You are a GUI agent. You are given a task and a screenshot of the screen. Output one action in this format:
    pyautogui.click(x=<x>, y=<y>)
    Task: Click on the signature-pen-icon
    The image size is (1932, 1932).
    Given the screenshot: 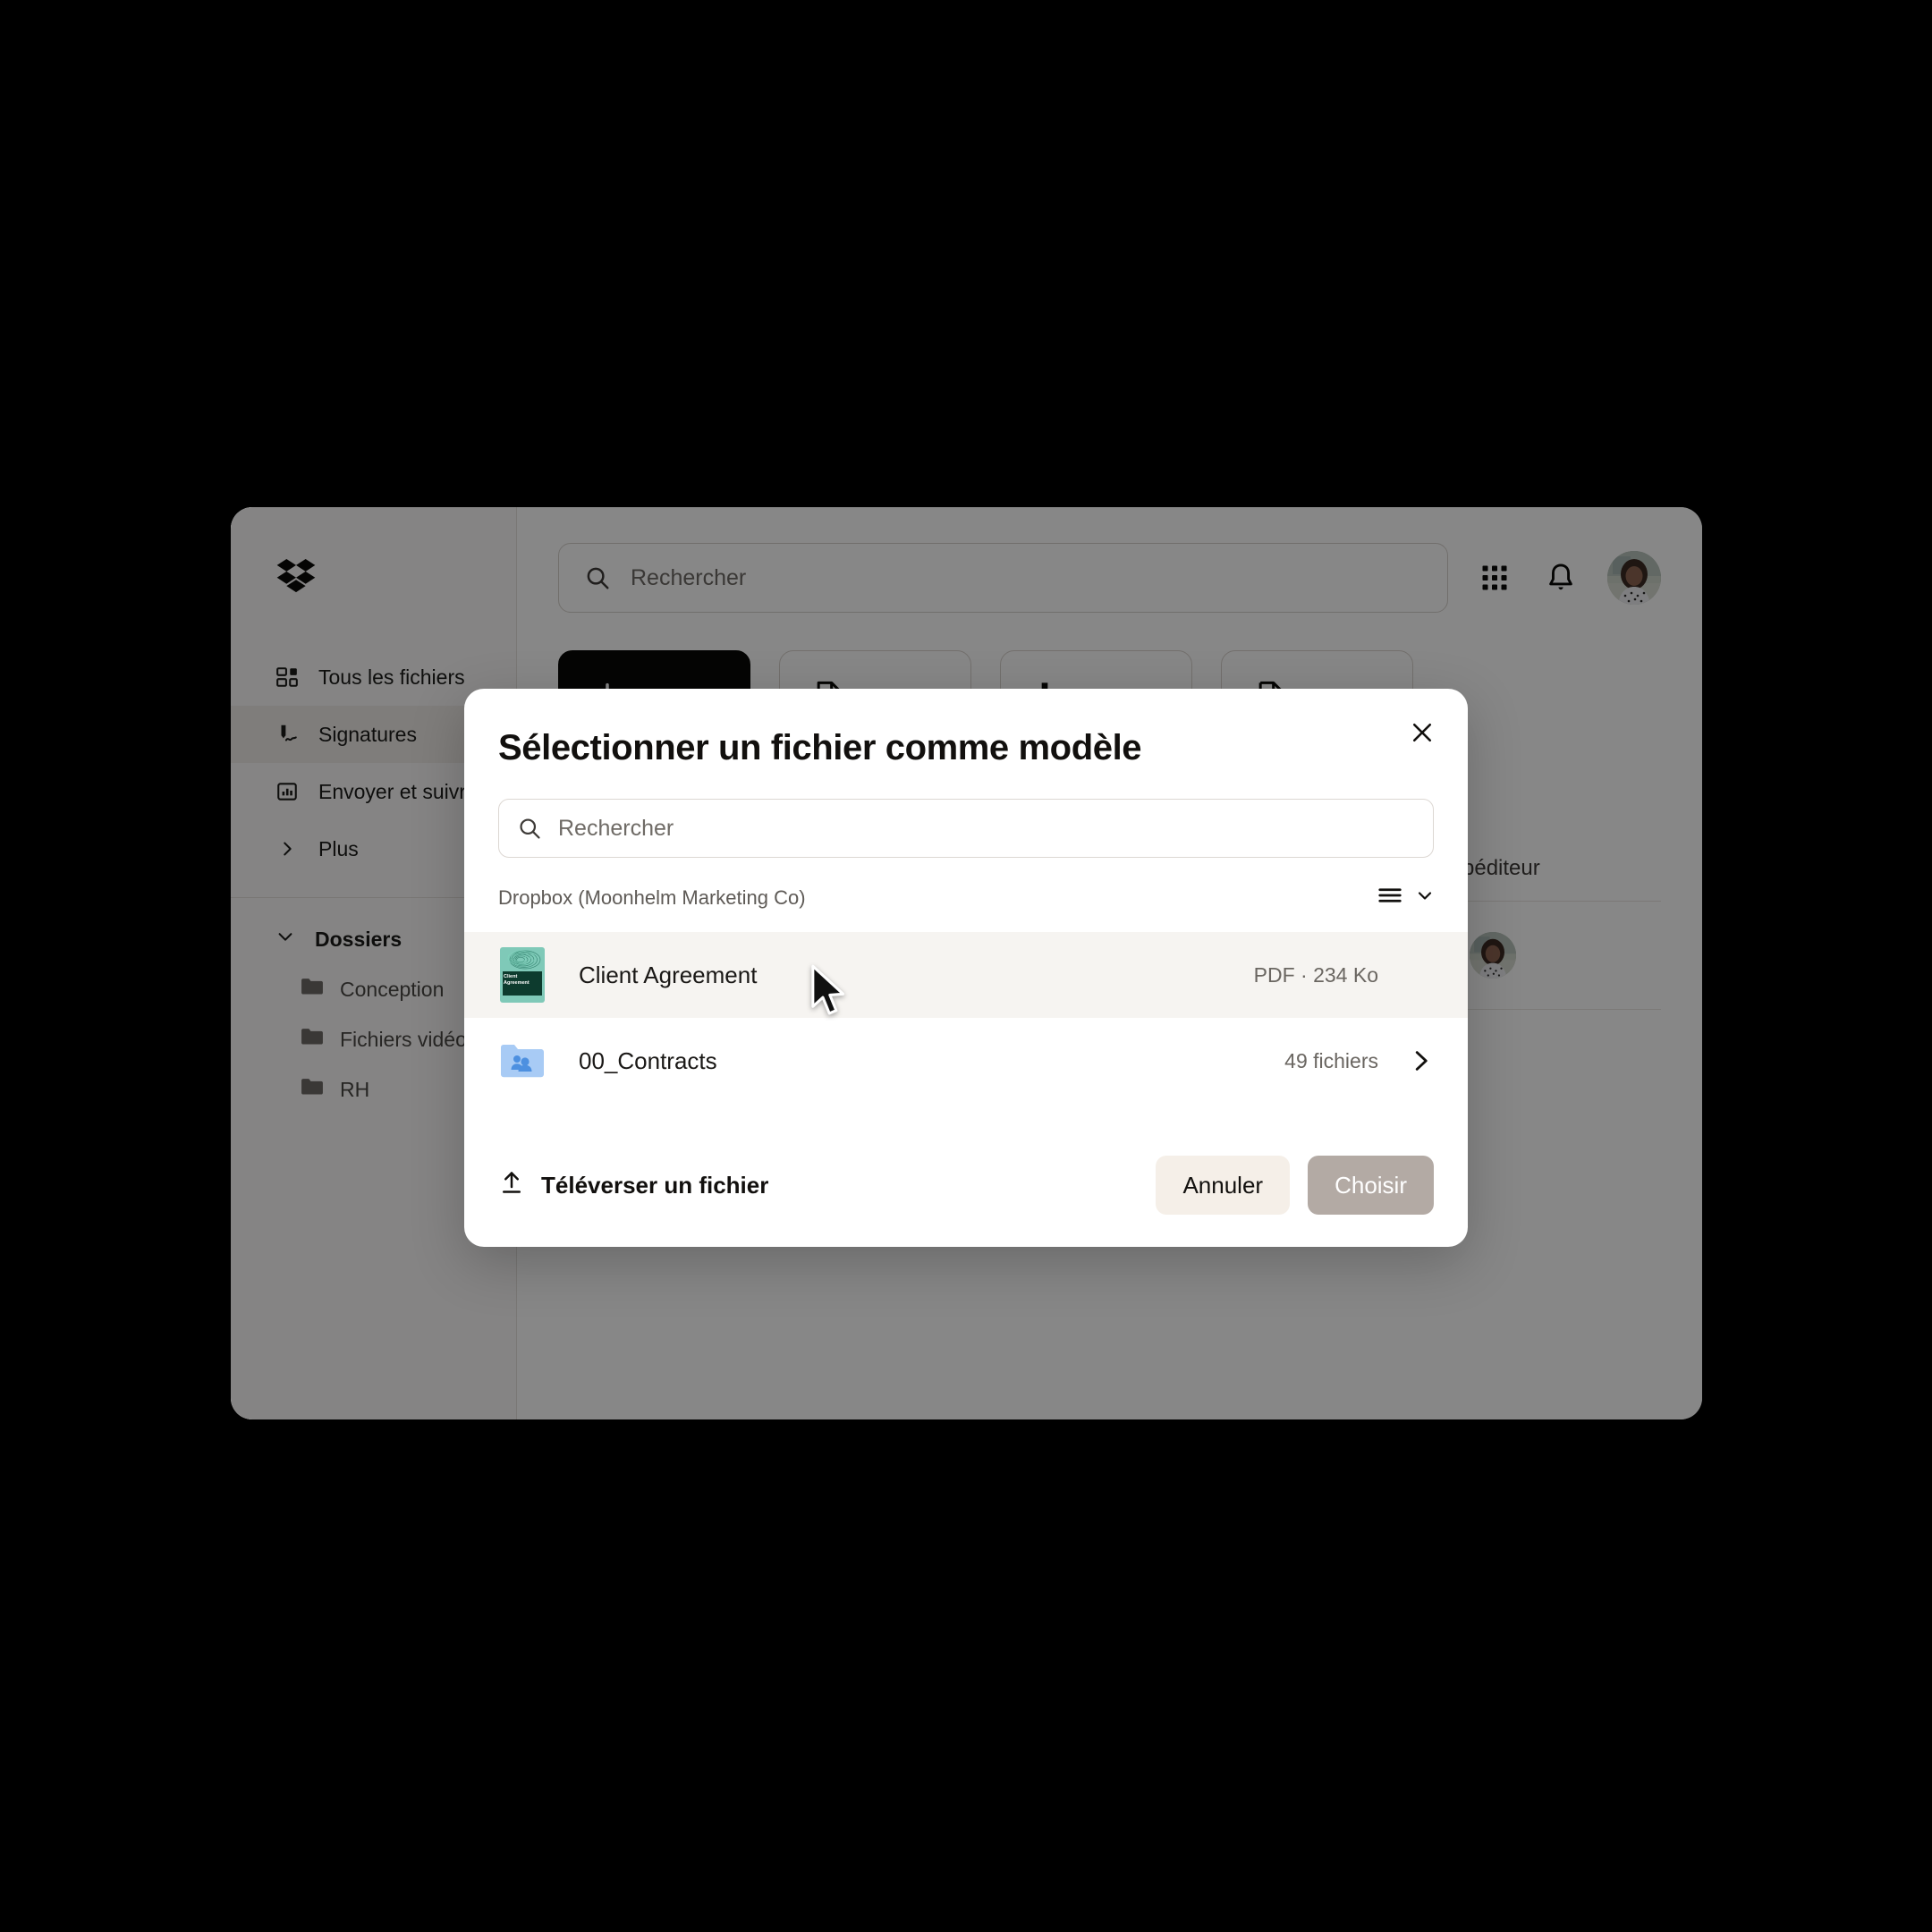 What is the action you would take?
    pyautogui.click(x=287, y=734)
    